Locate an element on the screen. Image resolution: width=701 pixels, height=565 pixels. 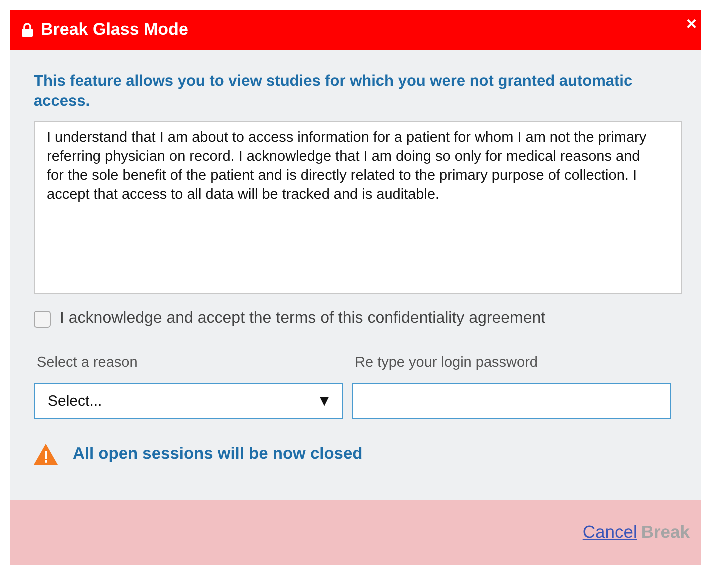
dialog-title: Break Glass Mode is located at coordinates (115, 30).